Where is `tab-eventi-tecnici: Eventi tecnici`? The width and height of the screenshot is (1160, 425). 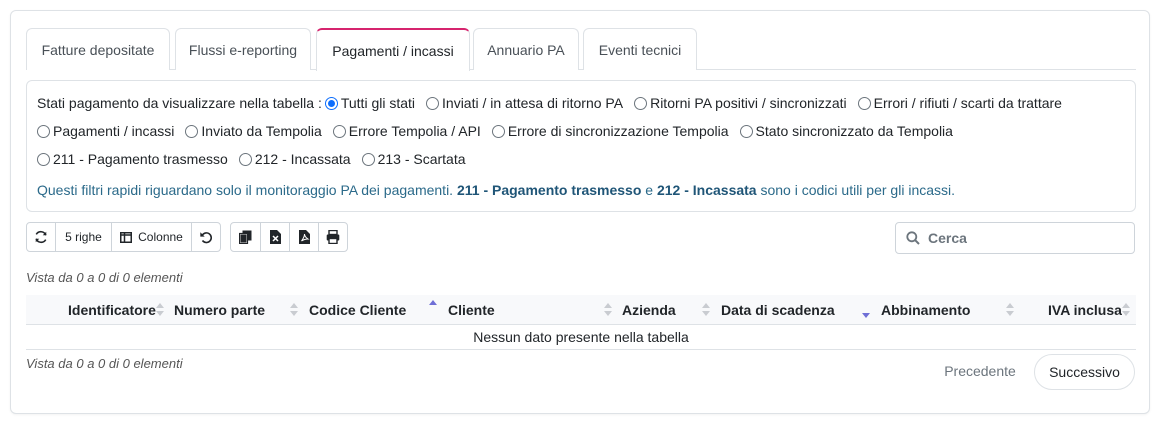 tab-eventi-tecnici: Eventi tecnici is located at coordinates (640, 49).